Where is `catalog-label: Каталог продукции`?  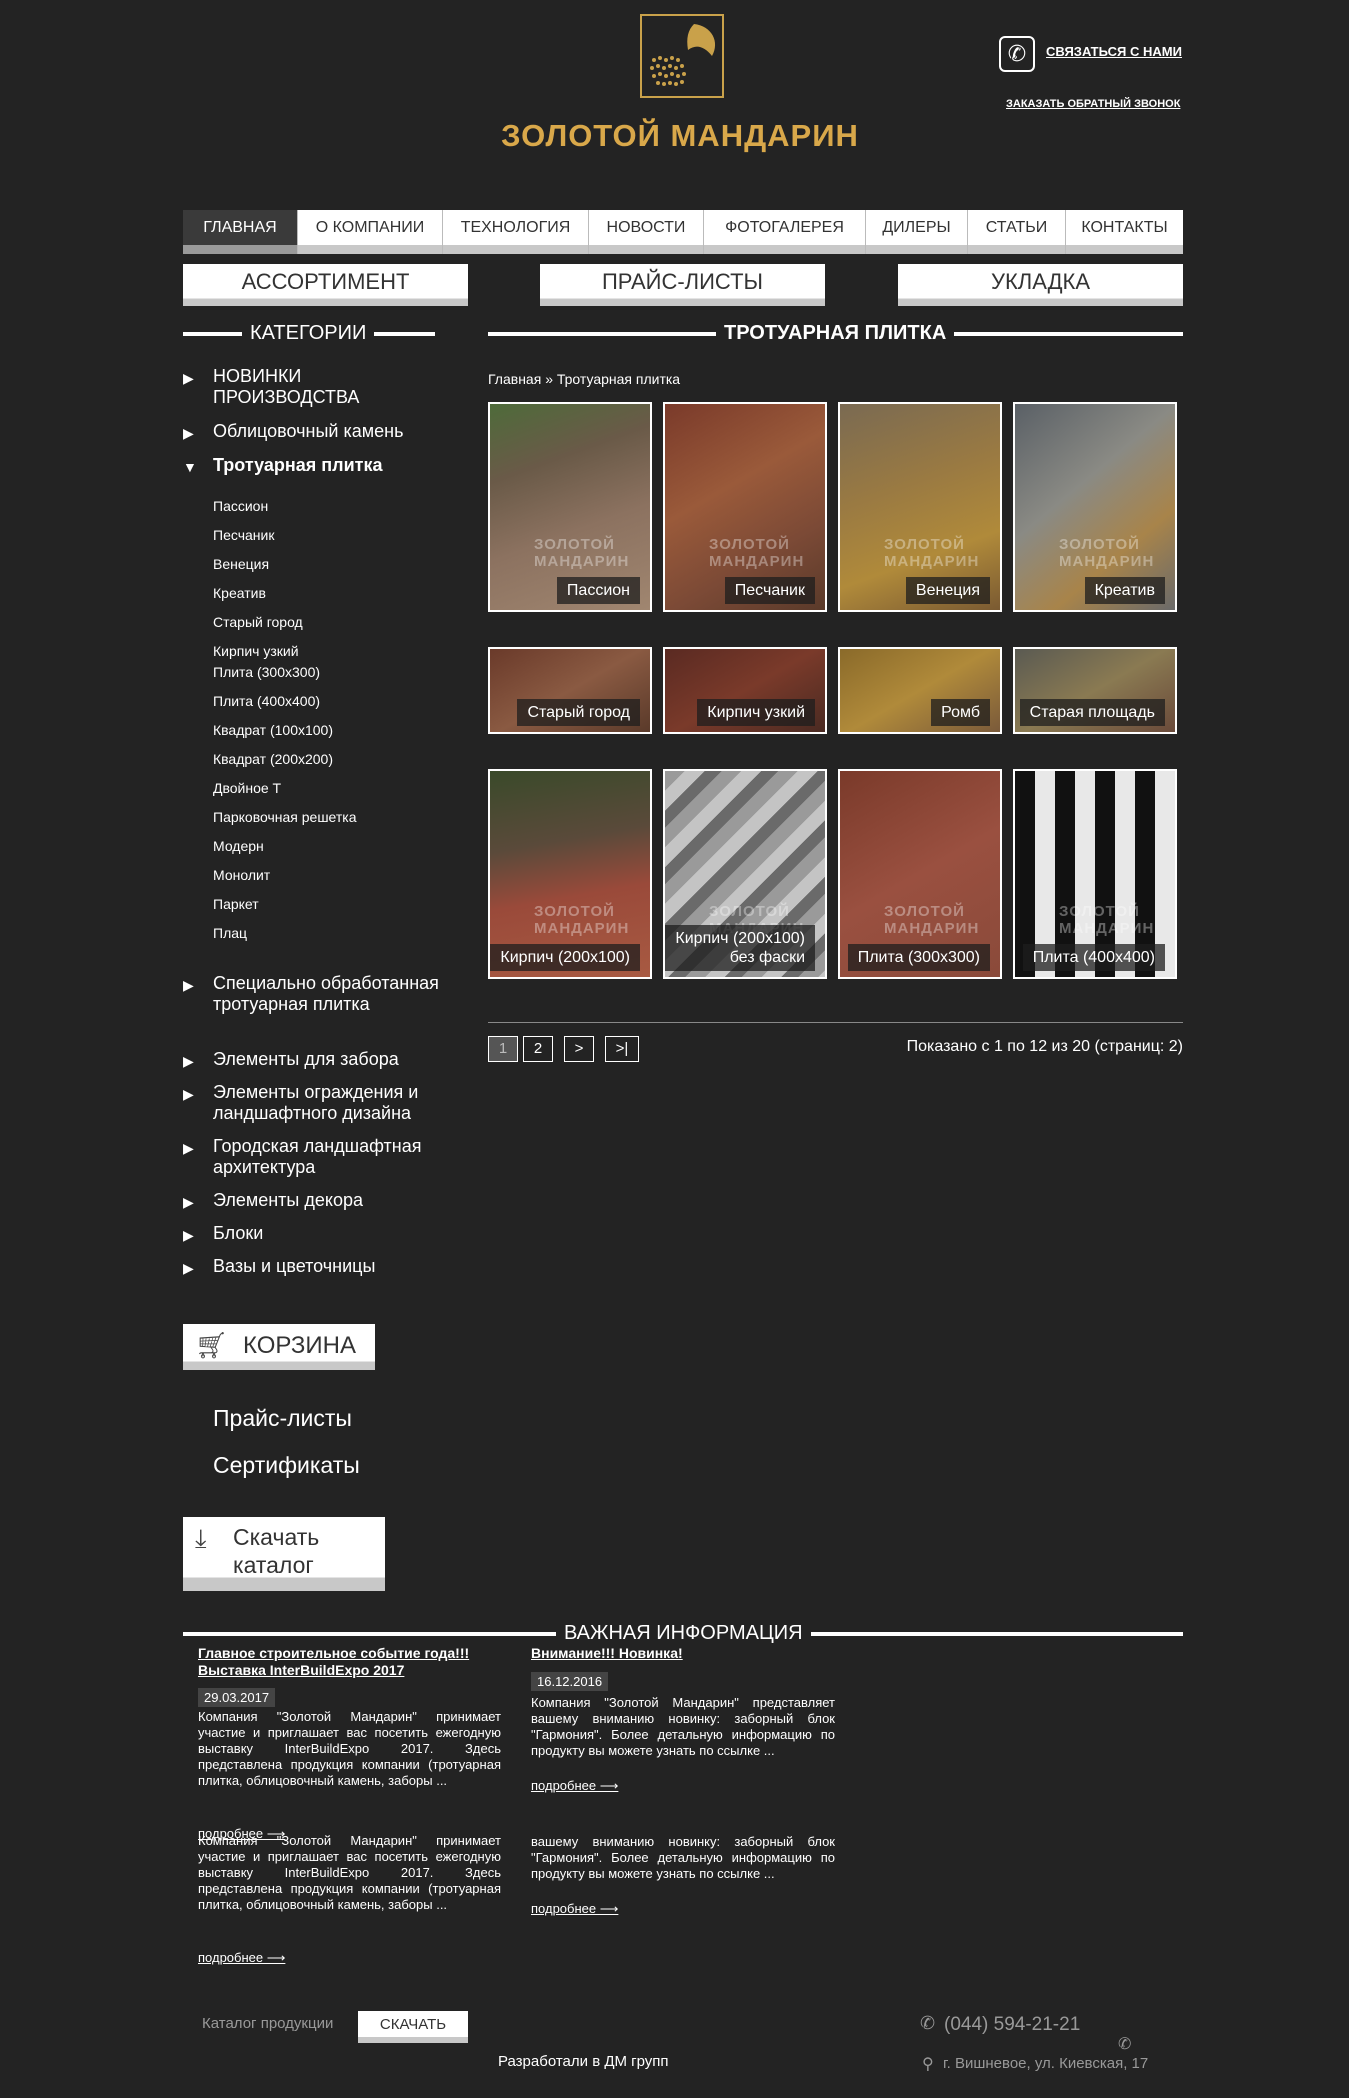 catalog-label: Каталог продукции is located at coordinates (268, 2023).